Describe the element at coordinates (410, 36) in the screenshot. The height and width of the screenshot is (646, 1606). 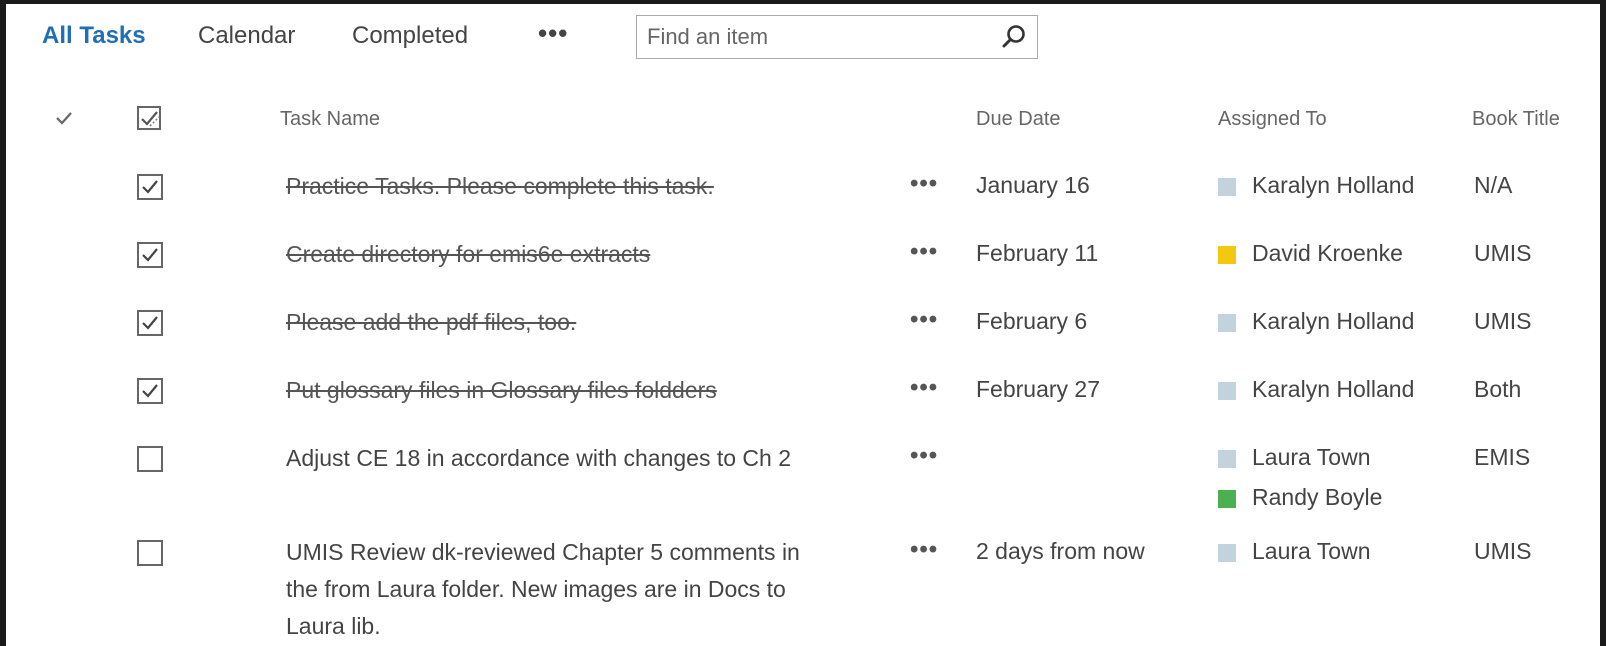
I see `tab-completed: Completed` at that location.